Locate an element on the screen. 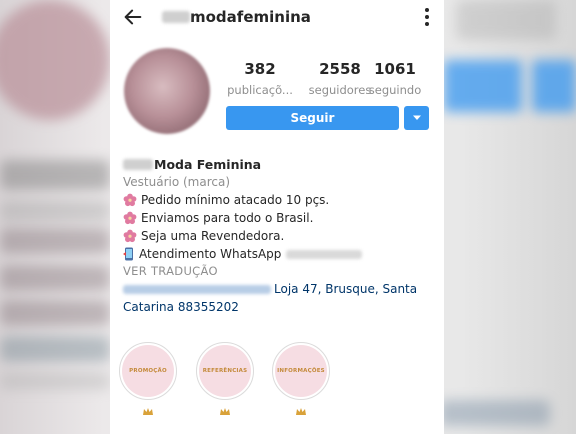 This screenshot has height=434, width=576. bio-line-whatsapp: Atendimento WhatsApp is located at coordinates (281, 254).